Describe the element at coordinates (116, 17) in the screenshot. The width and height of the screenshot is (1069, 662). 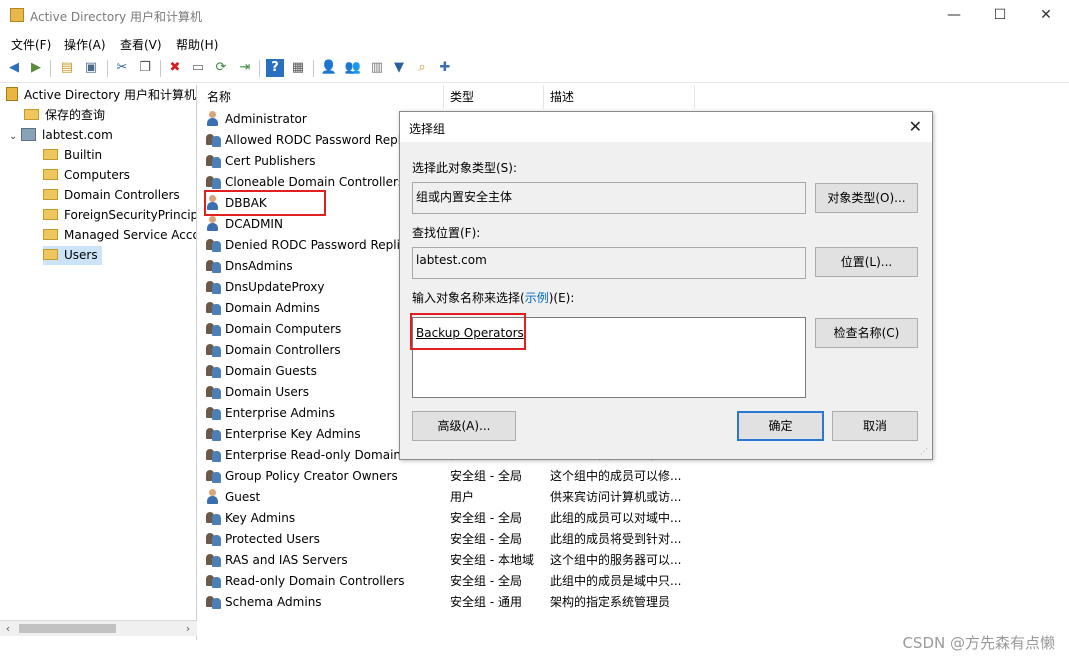
I see `window-title: Active Directory 用户和计算机` at that location.